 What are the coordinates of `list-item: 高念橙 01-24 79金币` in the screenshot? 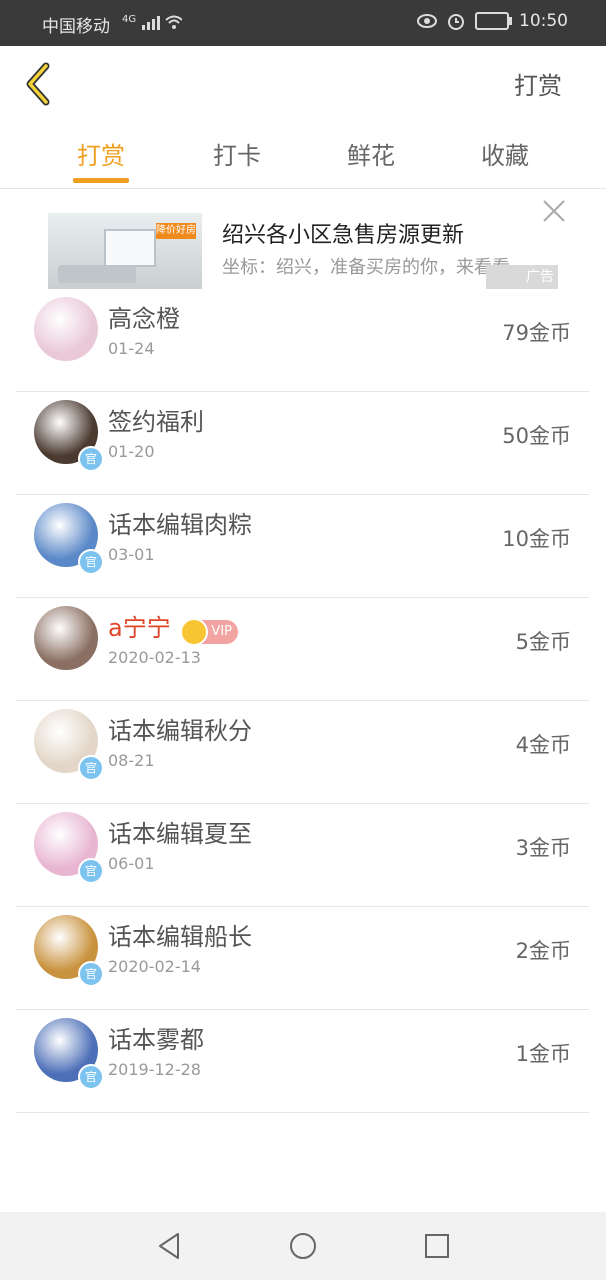 It's located at (302, 340).